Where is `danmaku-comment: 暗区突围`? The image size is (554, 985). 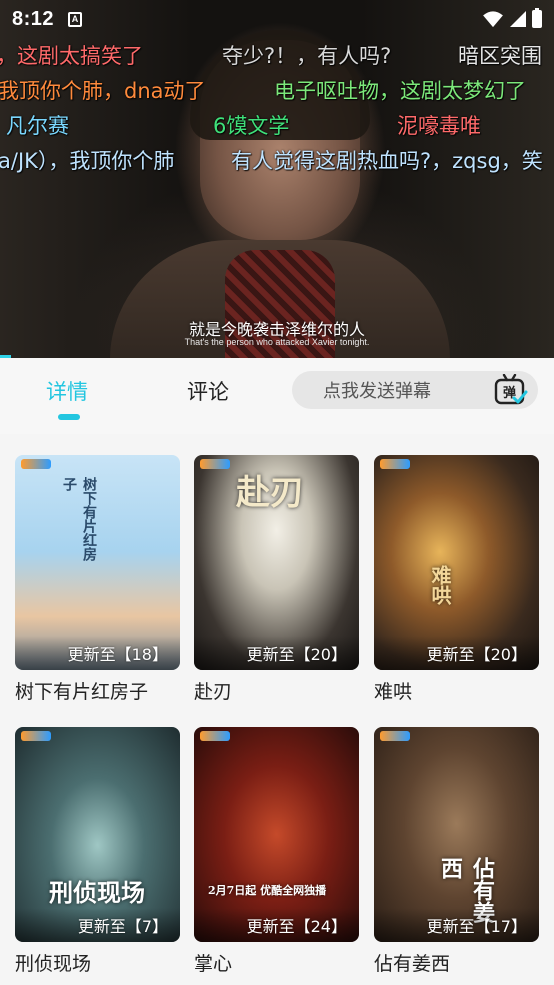
danmaku-comment: 暗区突围 is located at coordinates (500, 56).